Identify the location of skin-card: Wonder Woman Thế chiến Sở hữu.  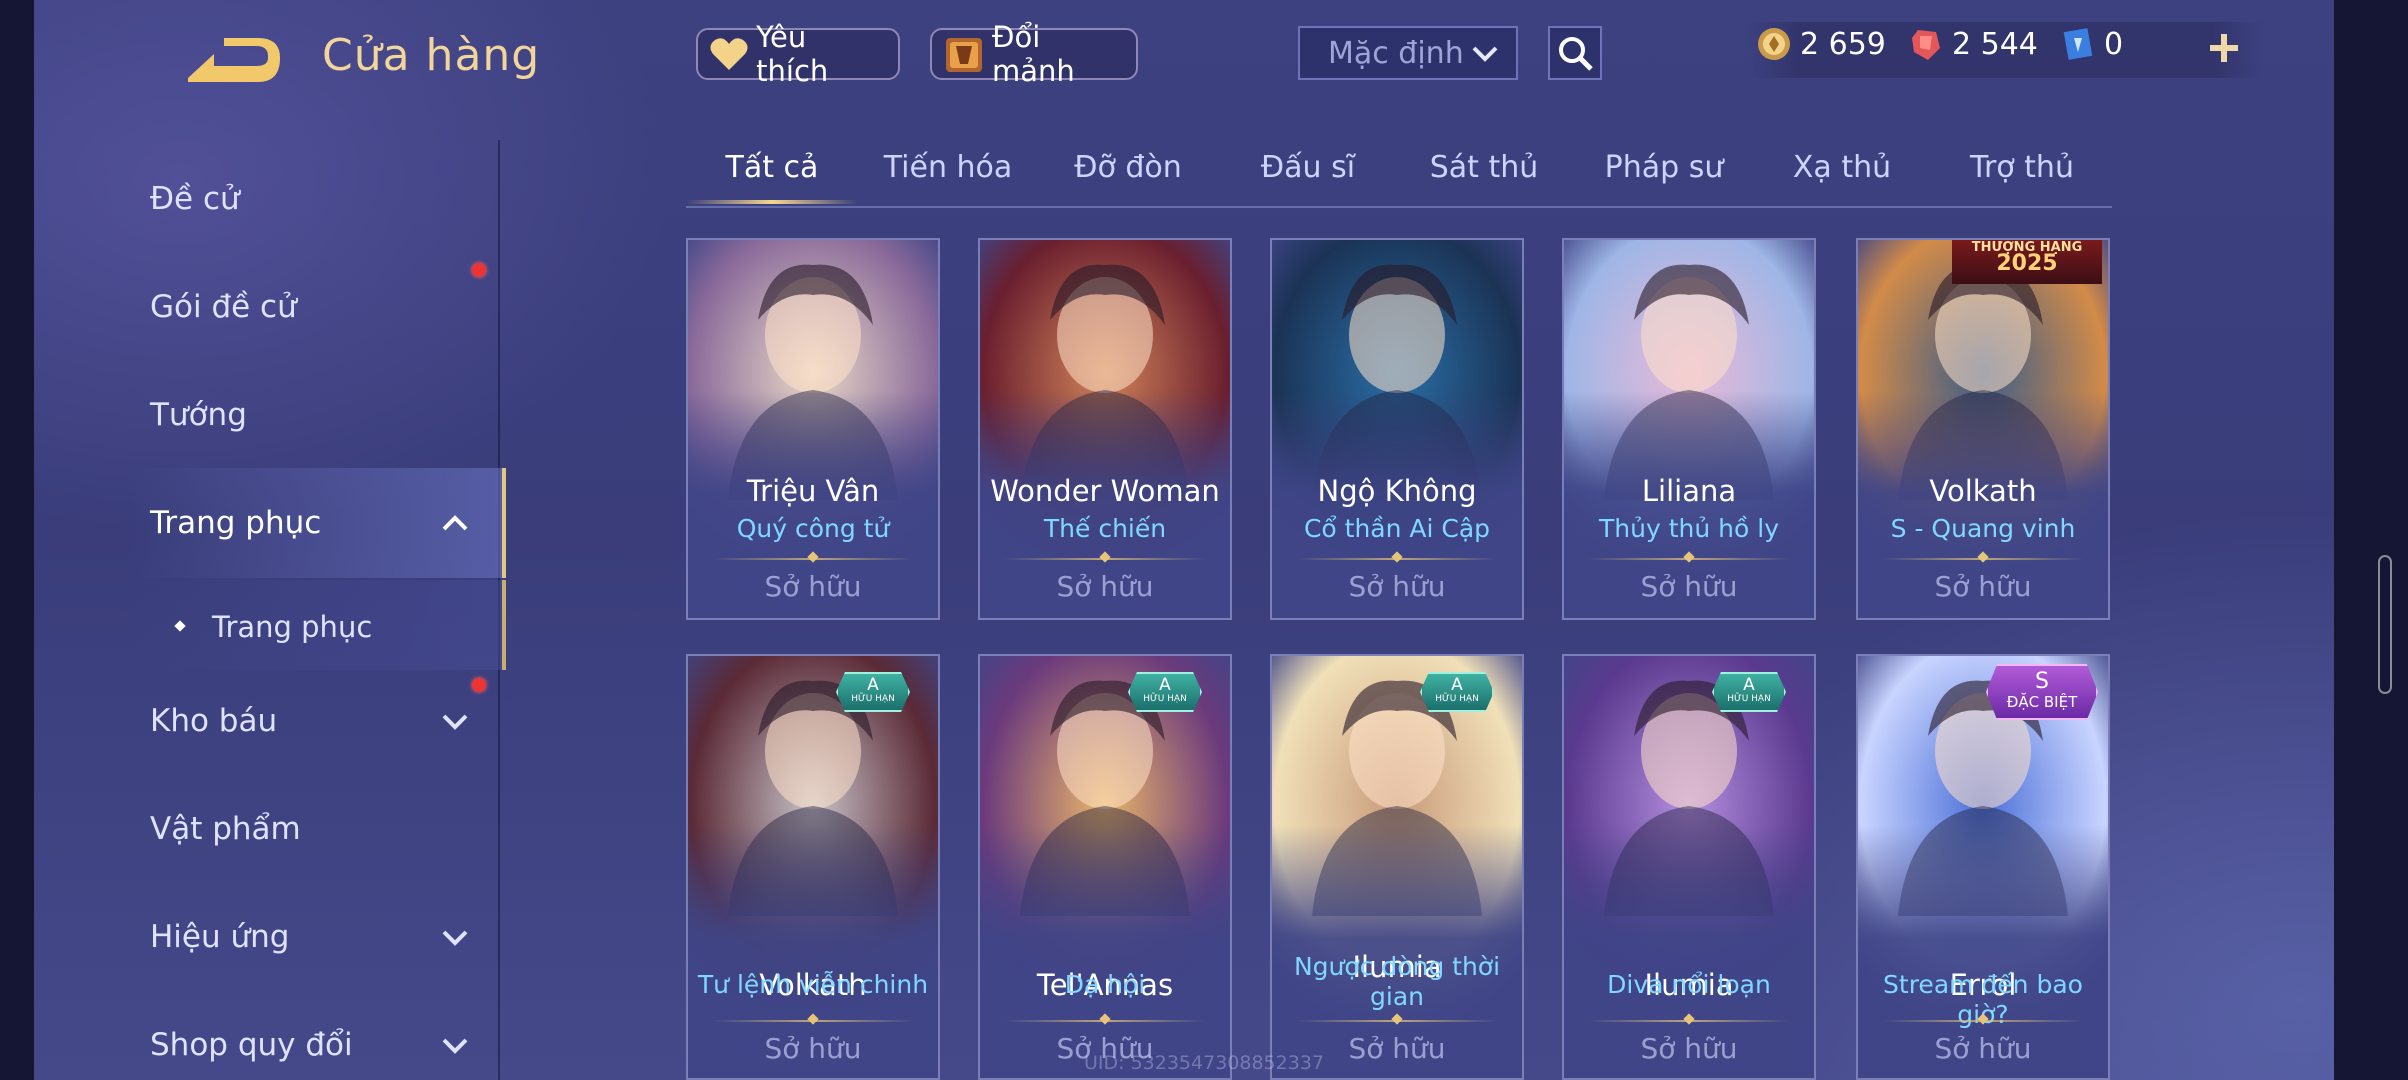
(1105, 429).